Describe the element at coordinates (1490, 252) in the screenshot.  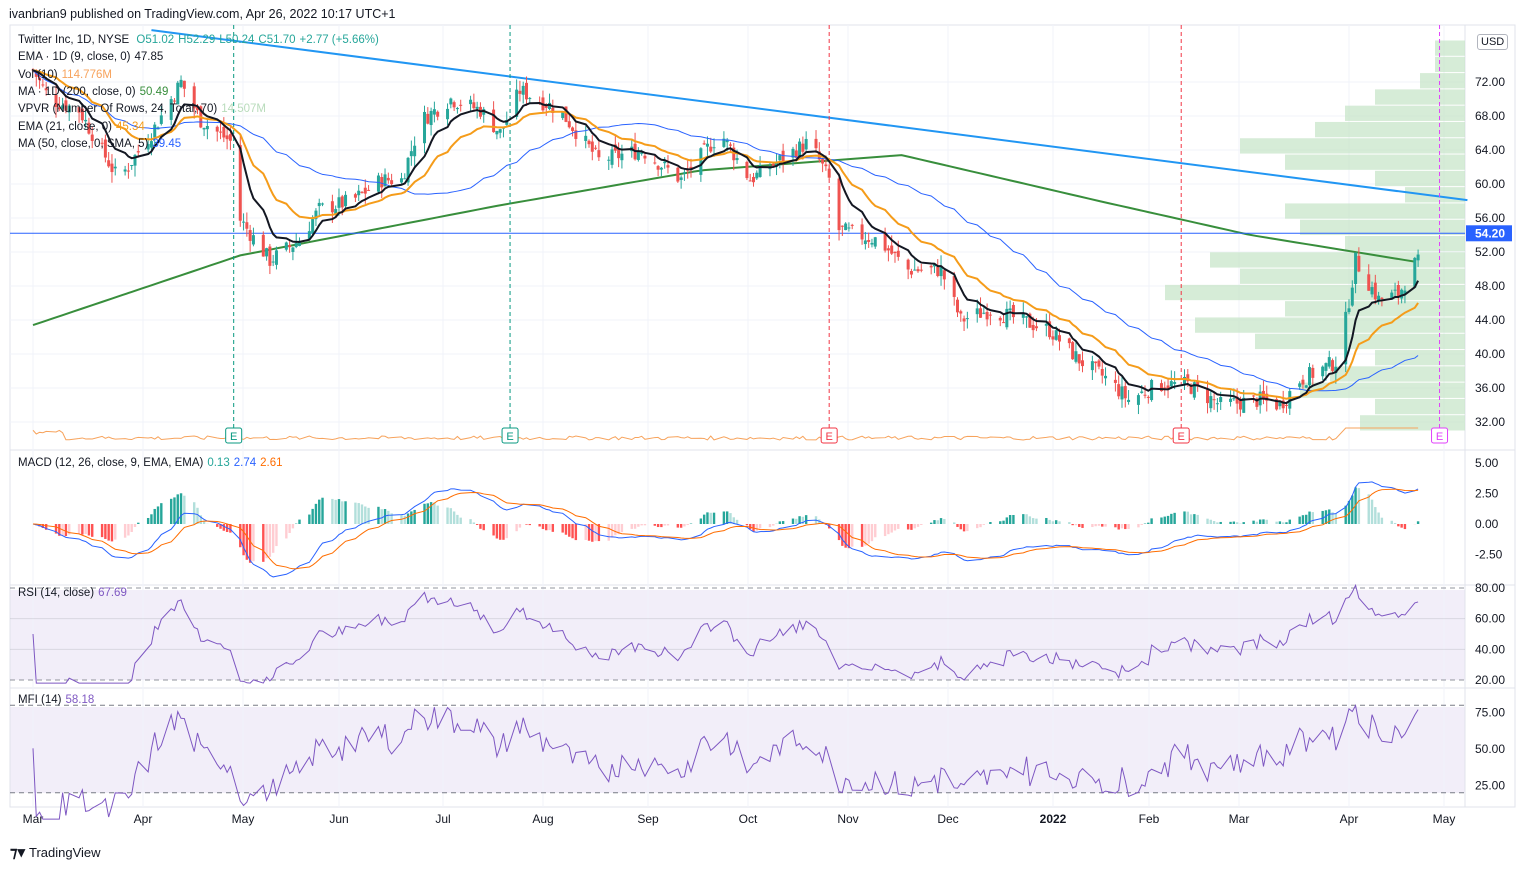
I see `price-tick-label: 52.00` at that location.